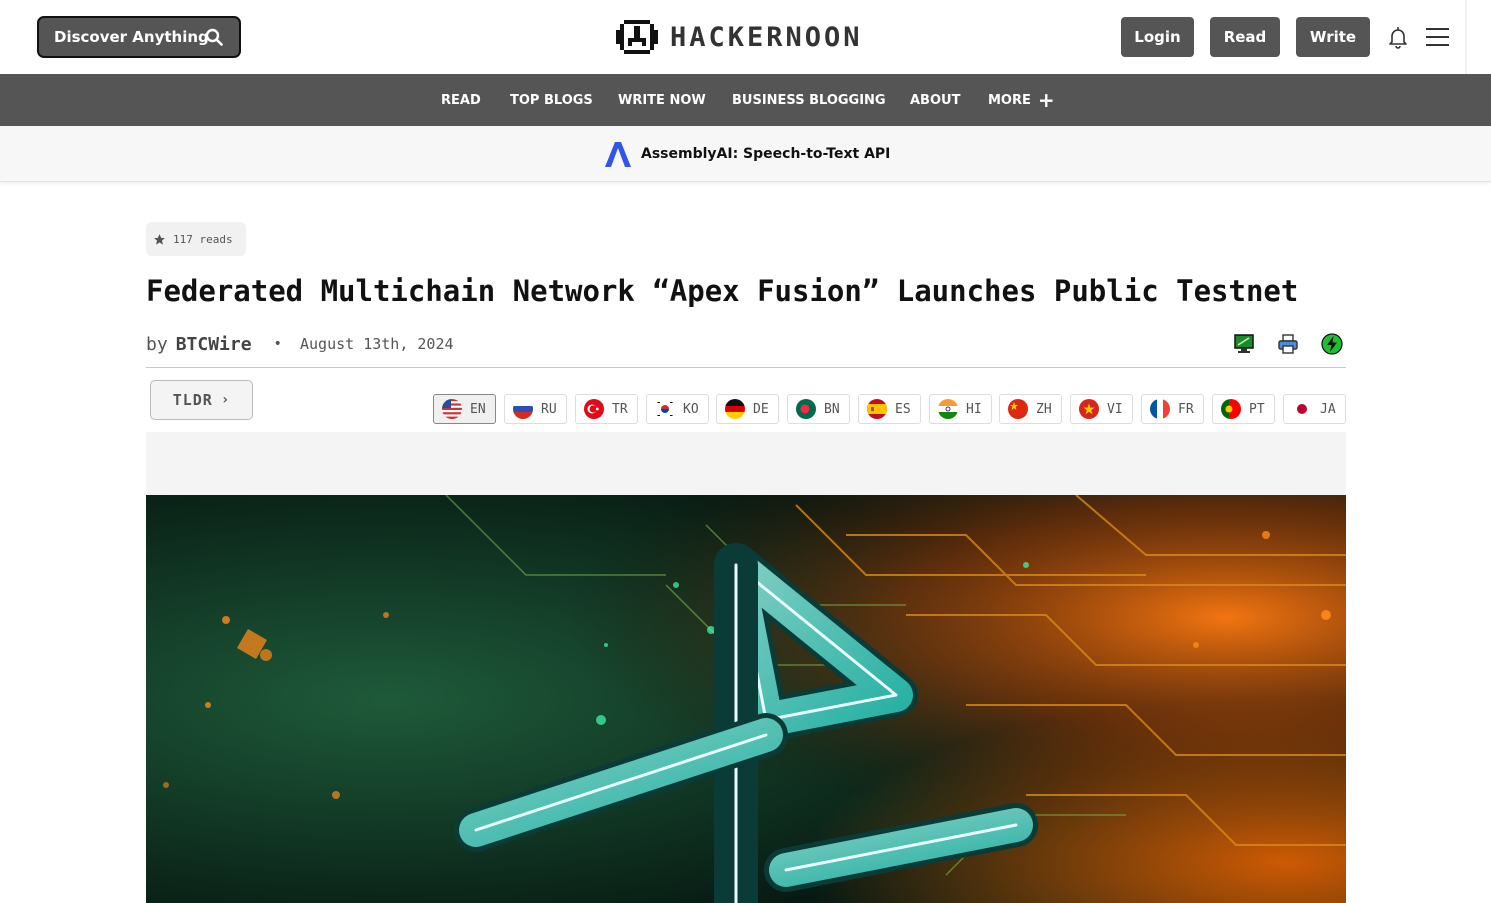  Describe the element at coordinates (747, 409) in the screenshot. I see `language-de: DE` at that location.